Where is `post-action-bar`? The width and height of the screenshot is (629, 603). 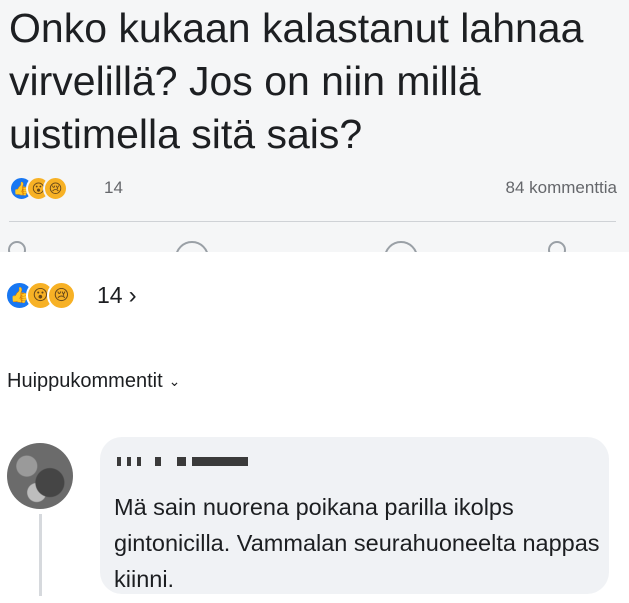 post-action-bar is located at coordinates (314, 244).